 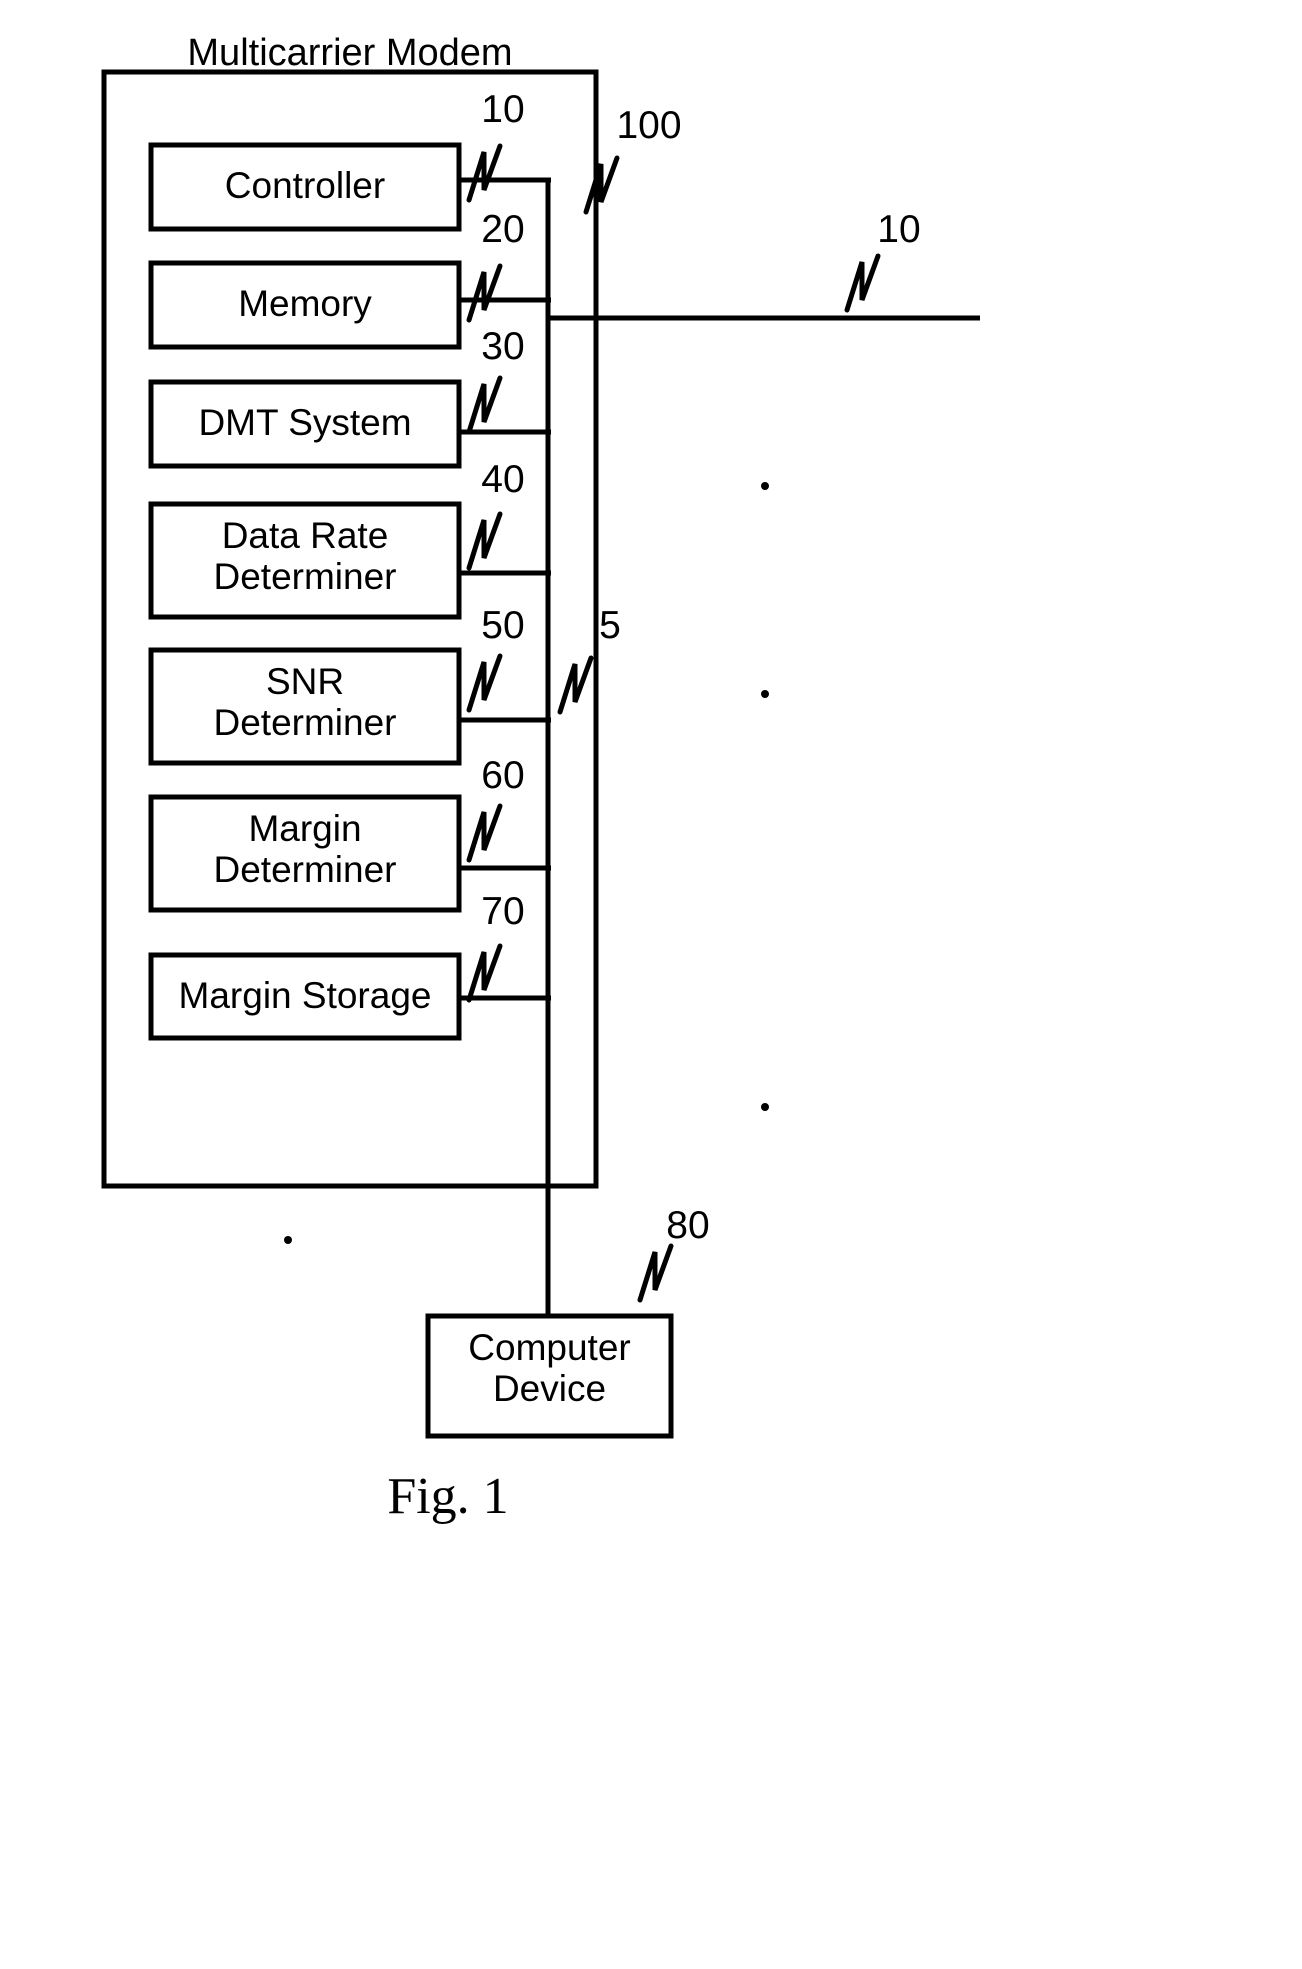 I want to click on ref-number-20-memory: 20, so click(x=503, y=229).